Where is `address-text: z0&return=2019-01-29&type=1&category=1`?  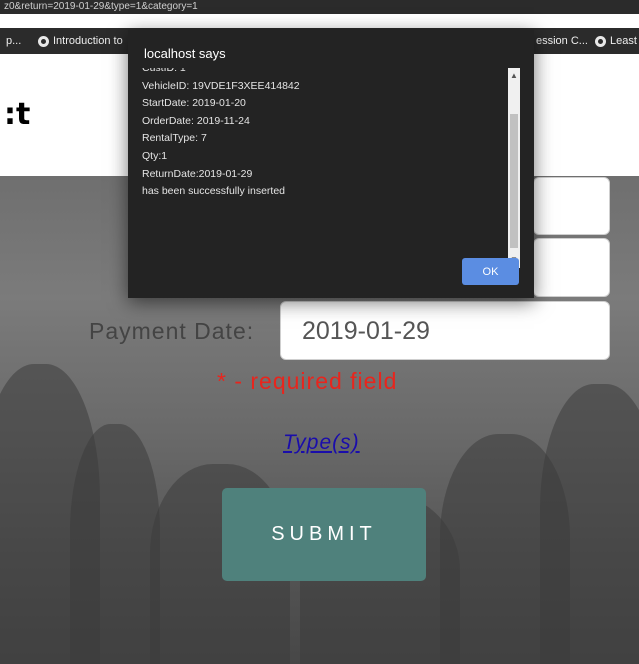 address-text: z0&return=2019-01-29&type=1&category=1 is located at coordinates (101, 6).